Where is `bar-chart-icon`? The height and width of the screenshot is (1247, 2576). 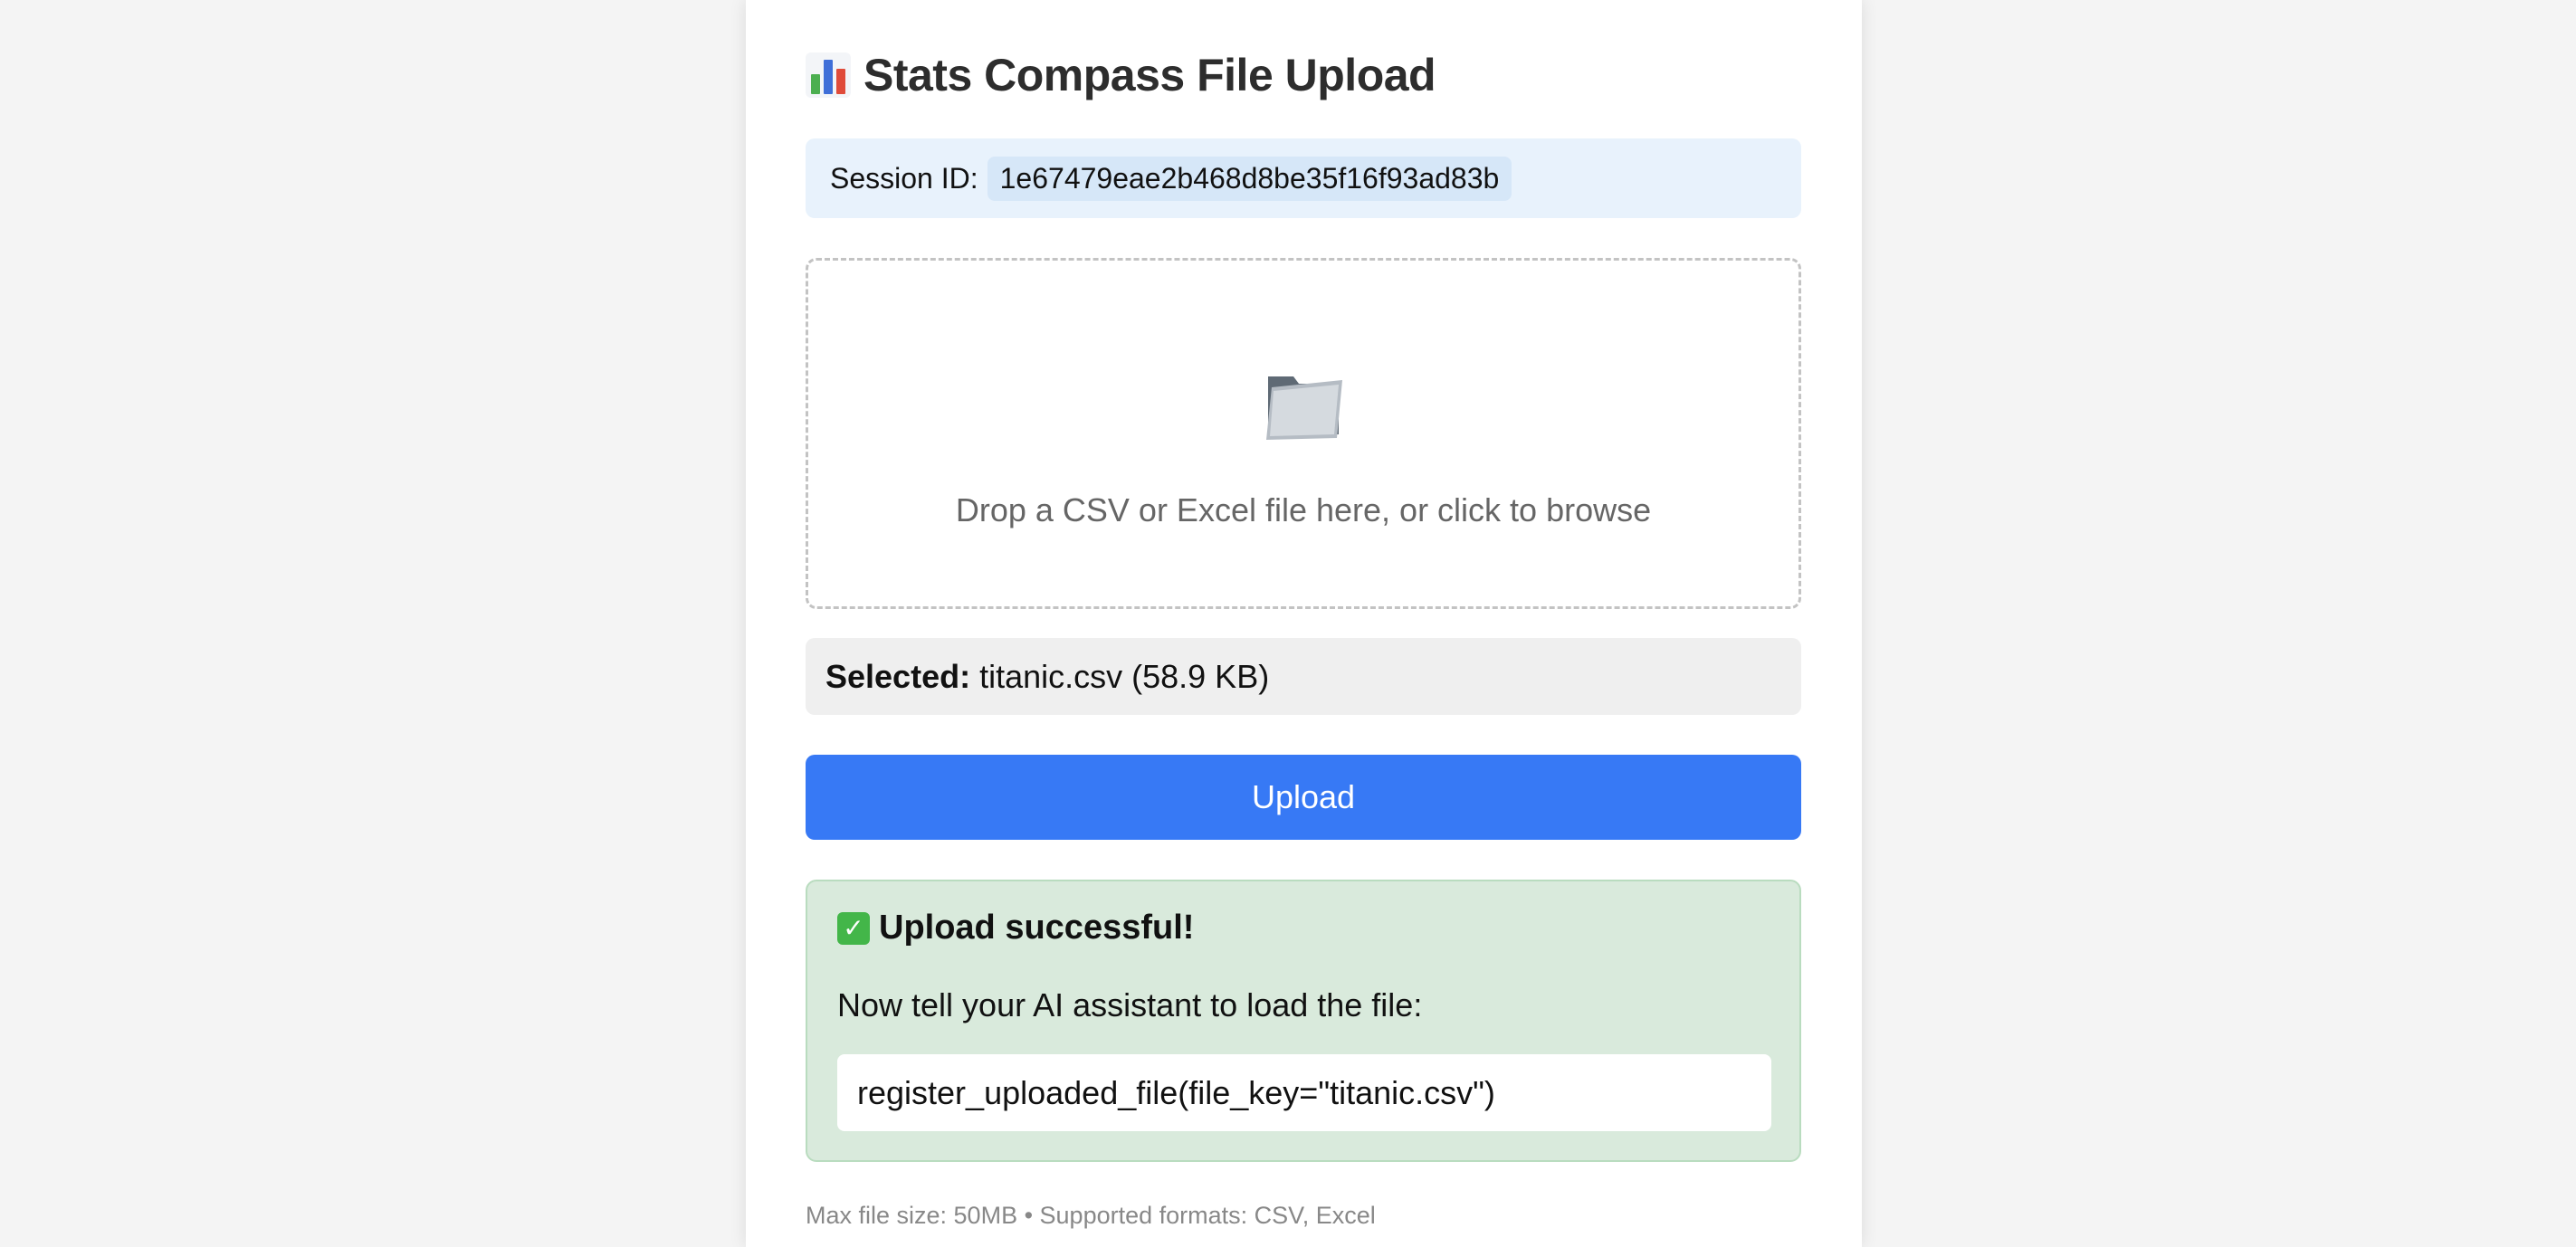
bar-chart-icon is located at coordinates (829, 75).